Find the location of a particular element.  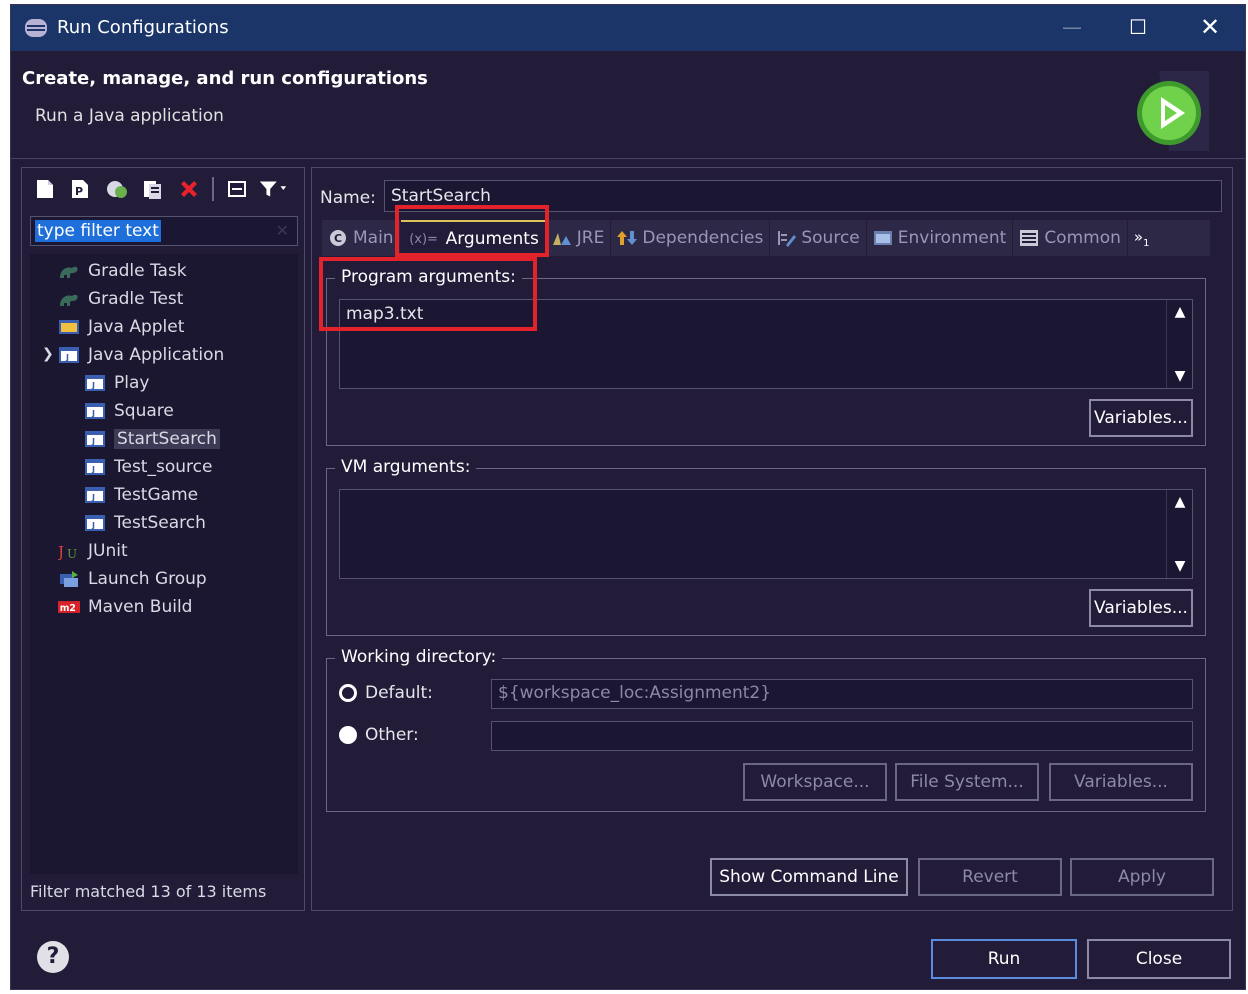

source-tab-icon is located at coordinates (786, 238).